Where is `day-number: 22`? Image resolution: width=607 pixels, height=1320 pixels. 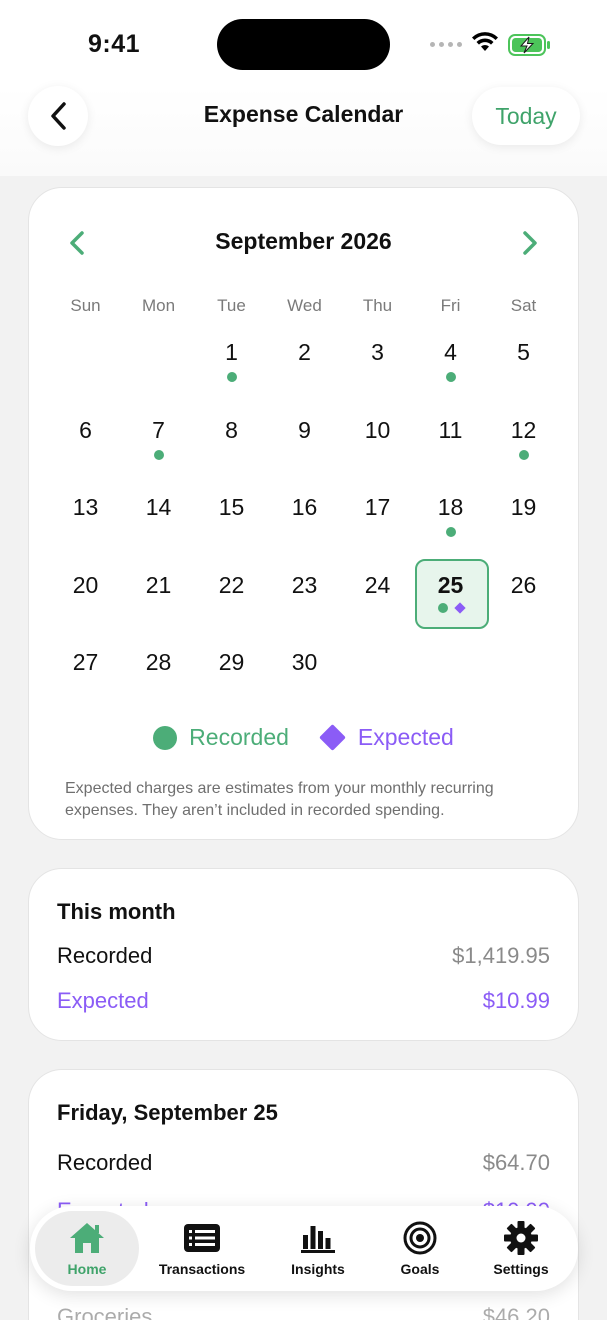
day-number: 22 is located at coordinates (231, 584).